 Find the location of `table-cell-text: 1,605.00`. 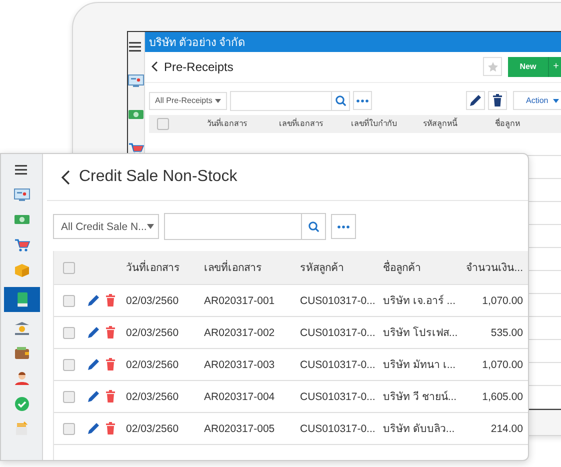

table-cell-text: 1,605.00 is located at coordinates (502, 396).